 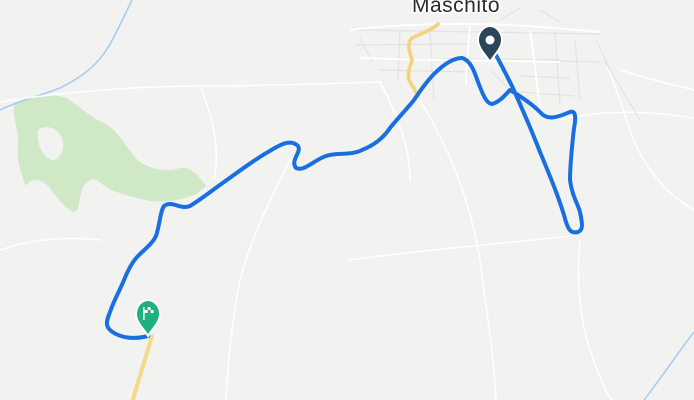 What do you see at coordinates (490, 40) in the screenshot?
I see `end-pin-dot` at bounding box center [490, 40].